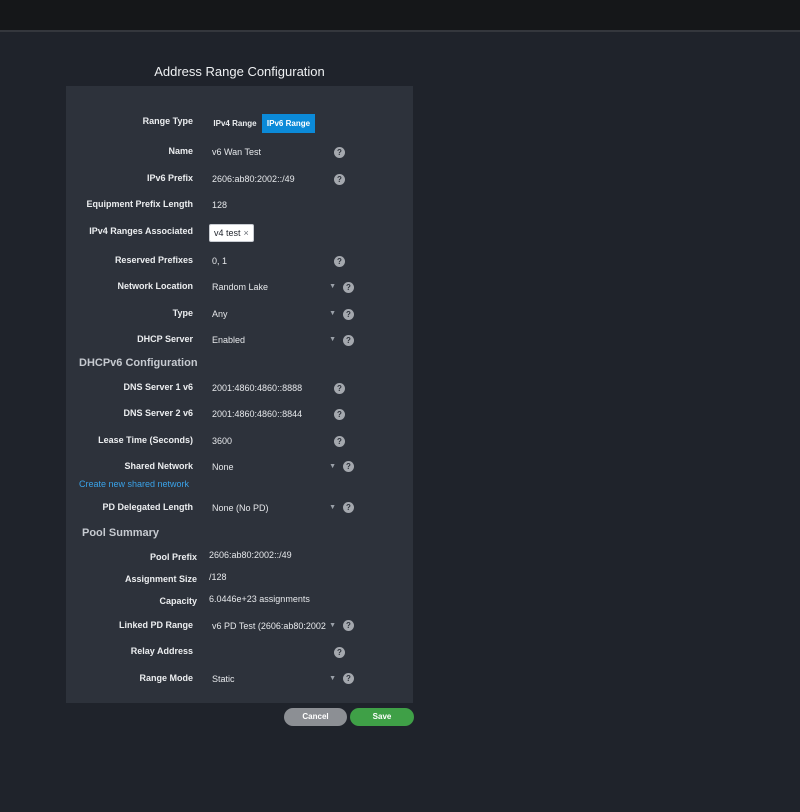 This screenshot has height=812, width=800. I want to click on pool-prefix-value: 2606:ab80:2002::/49, so click(250, 555).